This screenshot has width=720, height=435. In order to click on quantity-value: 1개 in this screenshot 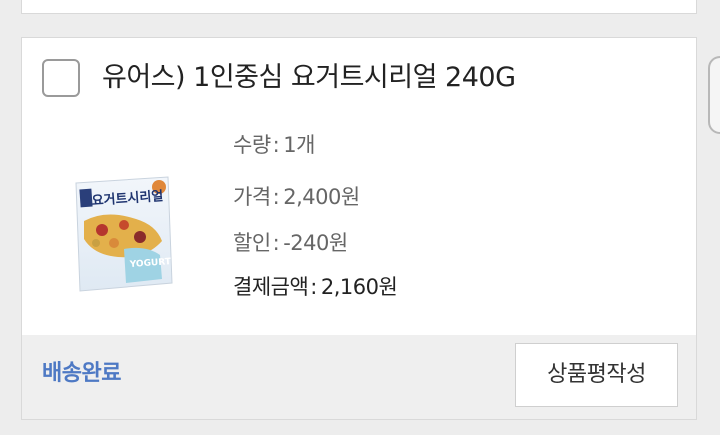, I will do `click(299, 145)`.